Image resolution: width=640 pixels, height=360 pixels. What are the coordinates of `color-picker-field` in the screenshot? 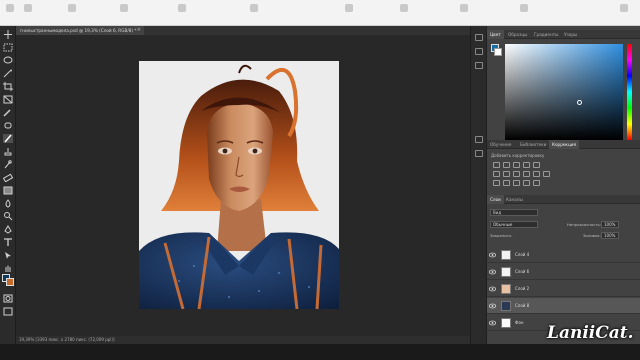 It's located at (564, 92).